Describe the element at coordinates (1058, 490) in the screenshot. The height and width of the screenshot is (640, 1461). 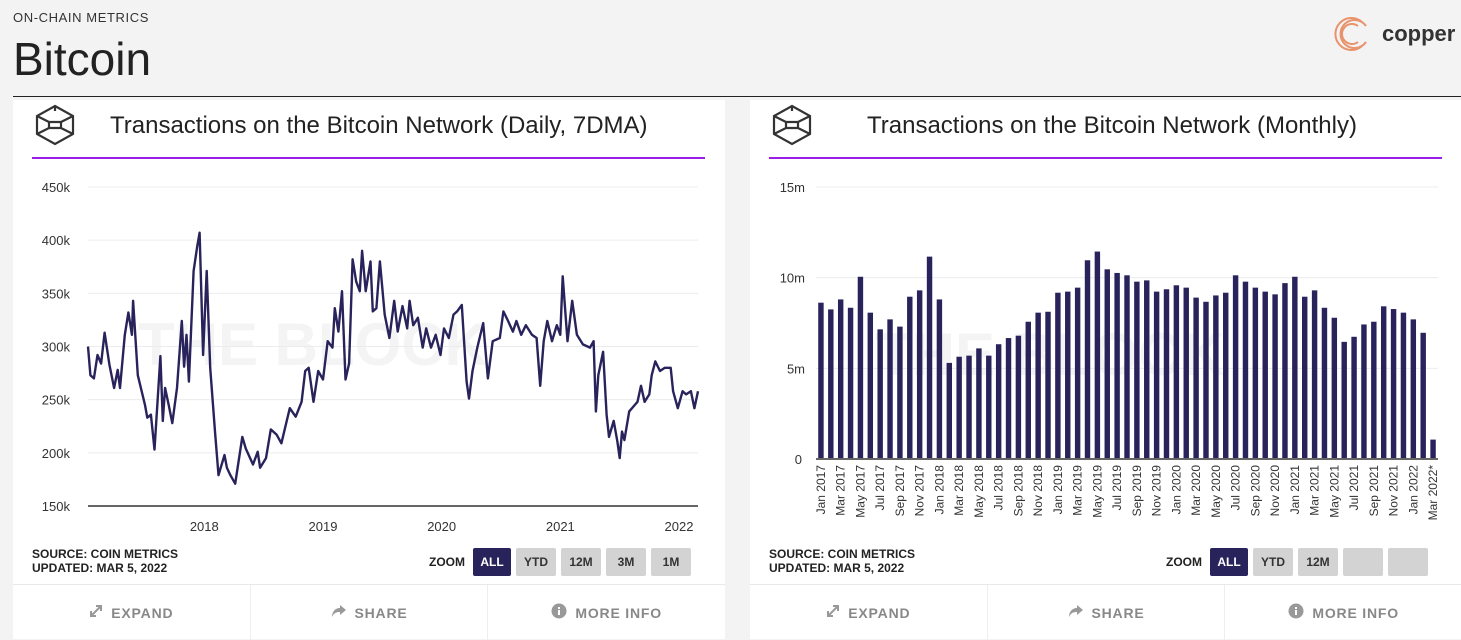
I see `x-tick-label: Jan 2019` at that location.